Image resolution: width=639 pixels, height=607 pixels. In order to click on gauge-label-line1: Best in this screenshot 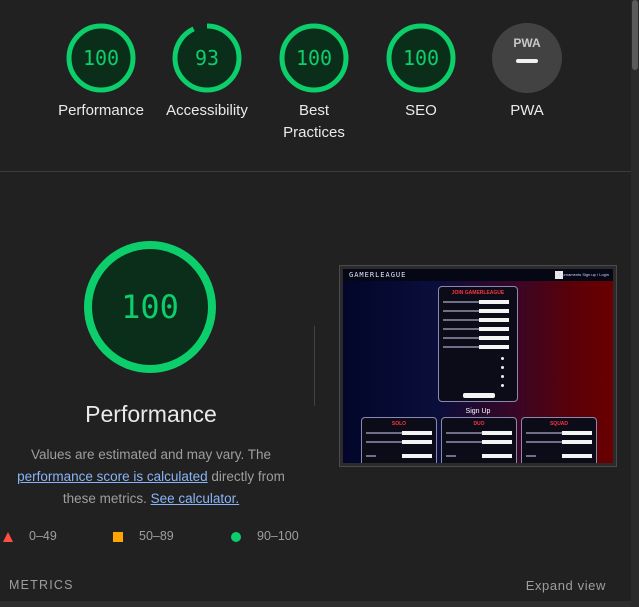, I will do `click(313, 110)`.